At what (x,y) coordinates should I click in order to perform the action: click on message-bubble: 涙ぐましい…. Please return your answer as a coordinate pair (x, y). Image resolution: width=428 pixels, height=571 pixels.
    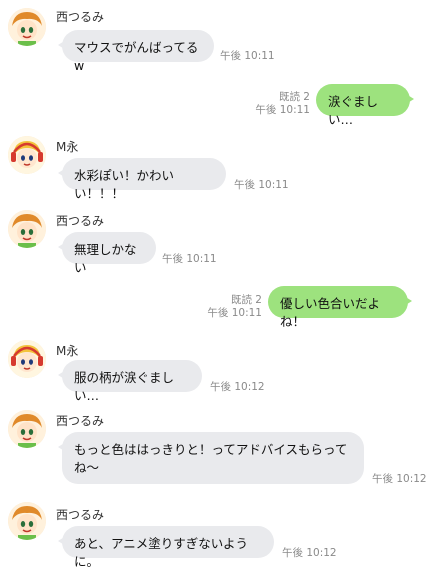
    Looking at the image, I should click on (365, 105).